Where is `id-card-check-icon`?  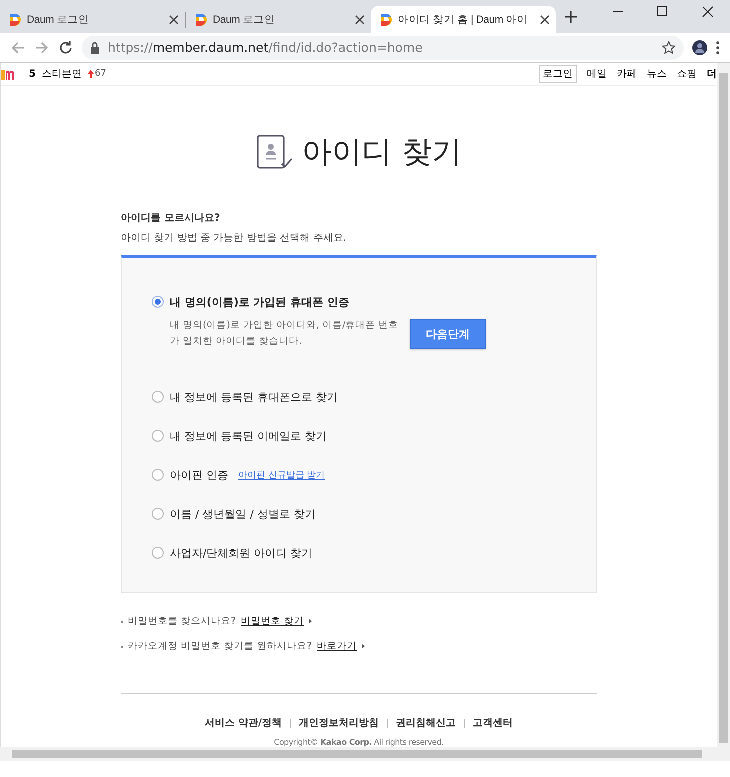
id-card-check-icon is located at coordinates (275, 152).